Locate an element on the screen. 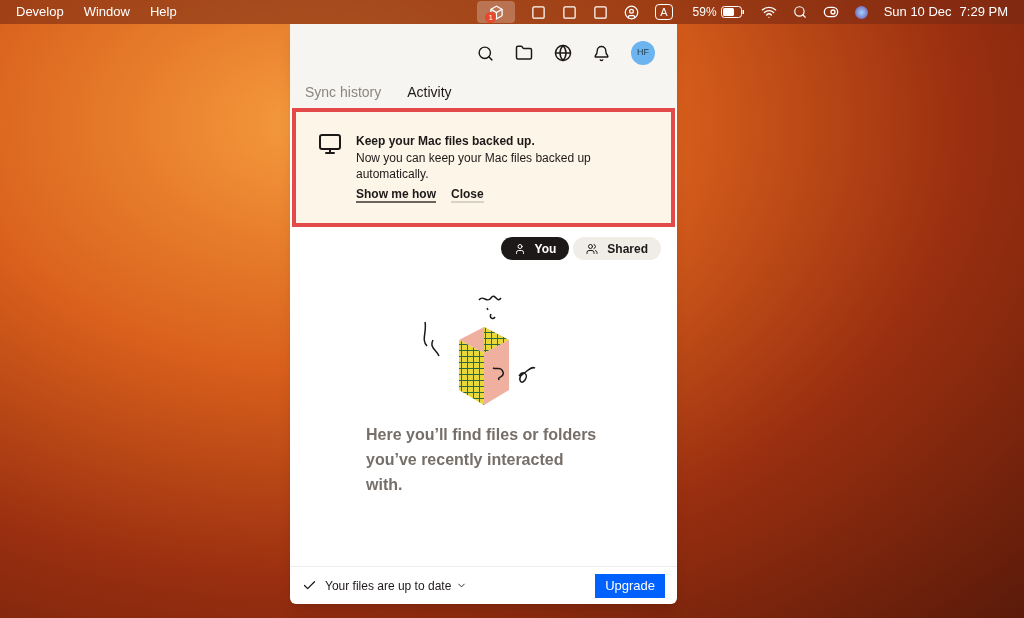 Image resolution: width=1024 pixels, height=618 pixels. box-icon is located at coordinates (496, 12).